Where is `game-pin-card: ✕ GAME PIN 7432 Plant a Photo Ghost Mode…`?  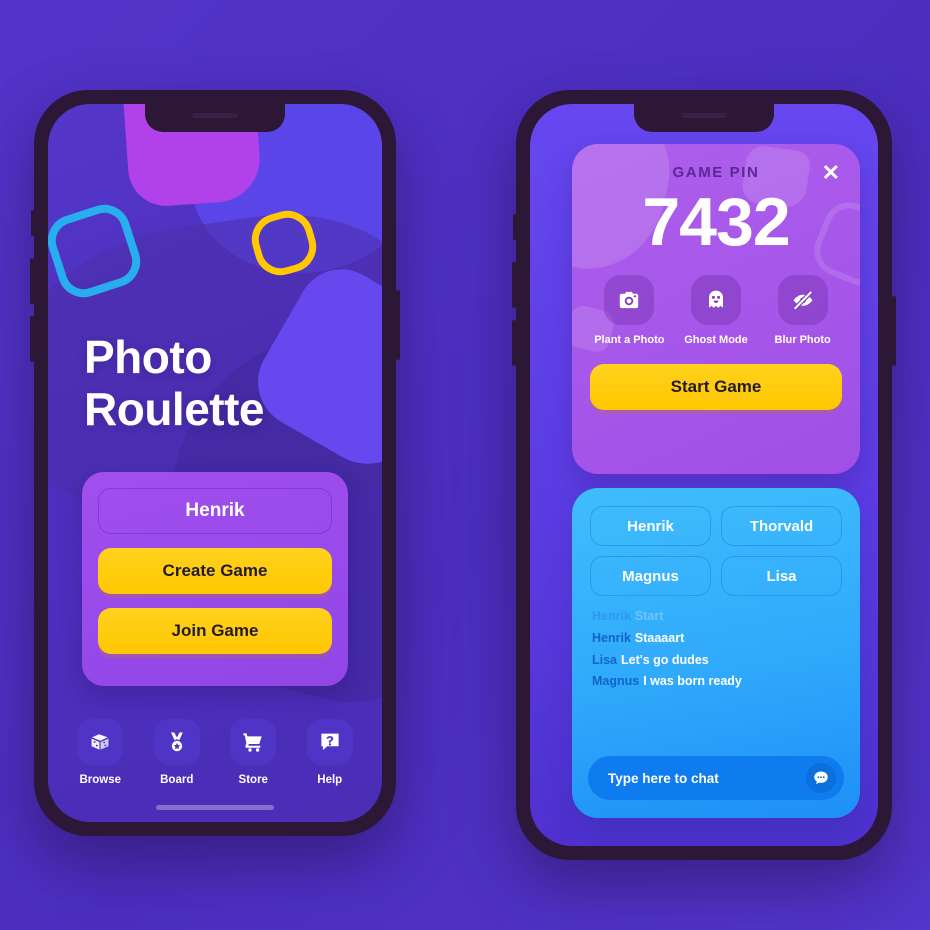 game-pin-card: ✕ GAME PIN 7432 Plant a Photo Ghost Mode… is located at coordinates (716, 309).